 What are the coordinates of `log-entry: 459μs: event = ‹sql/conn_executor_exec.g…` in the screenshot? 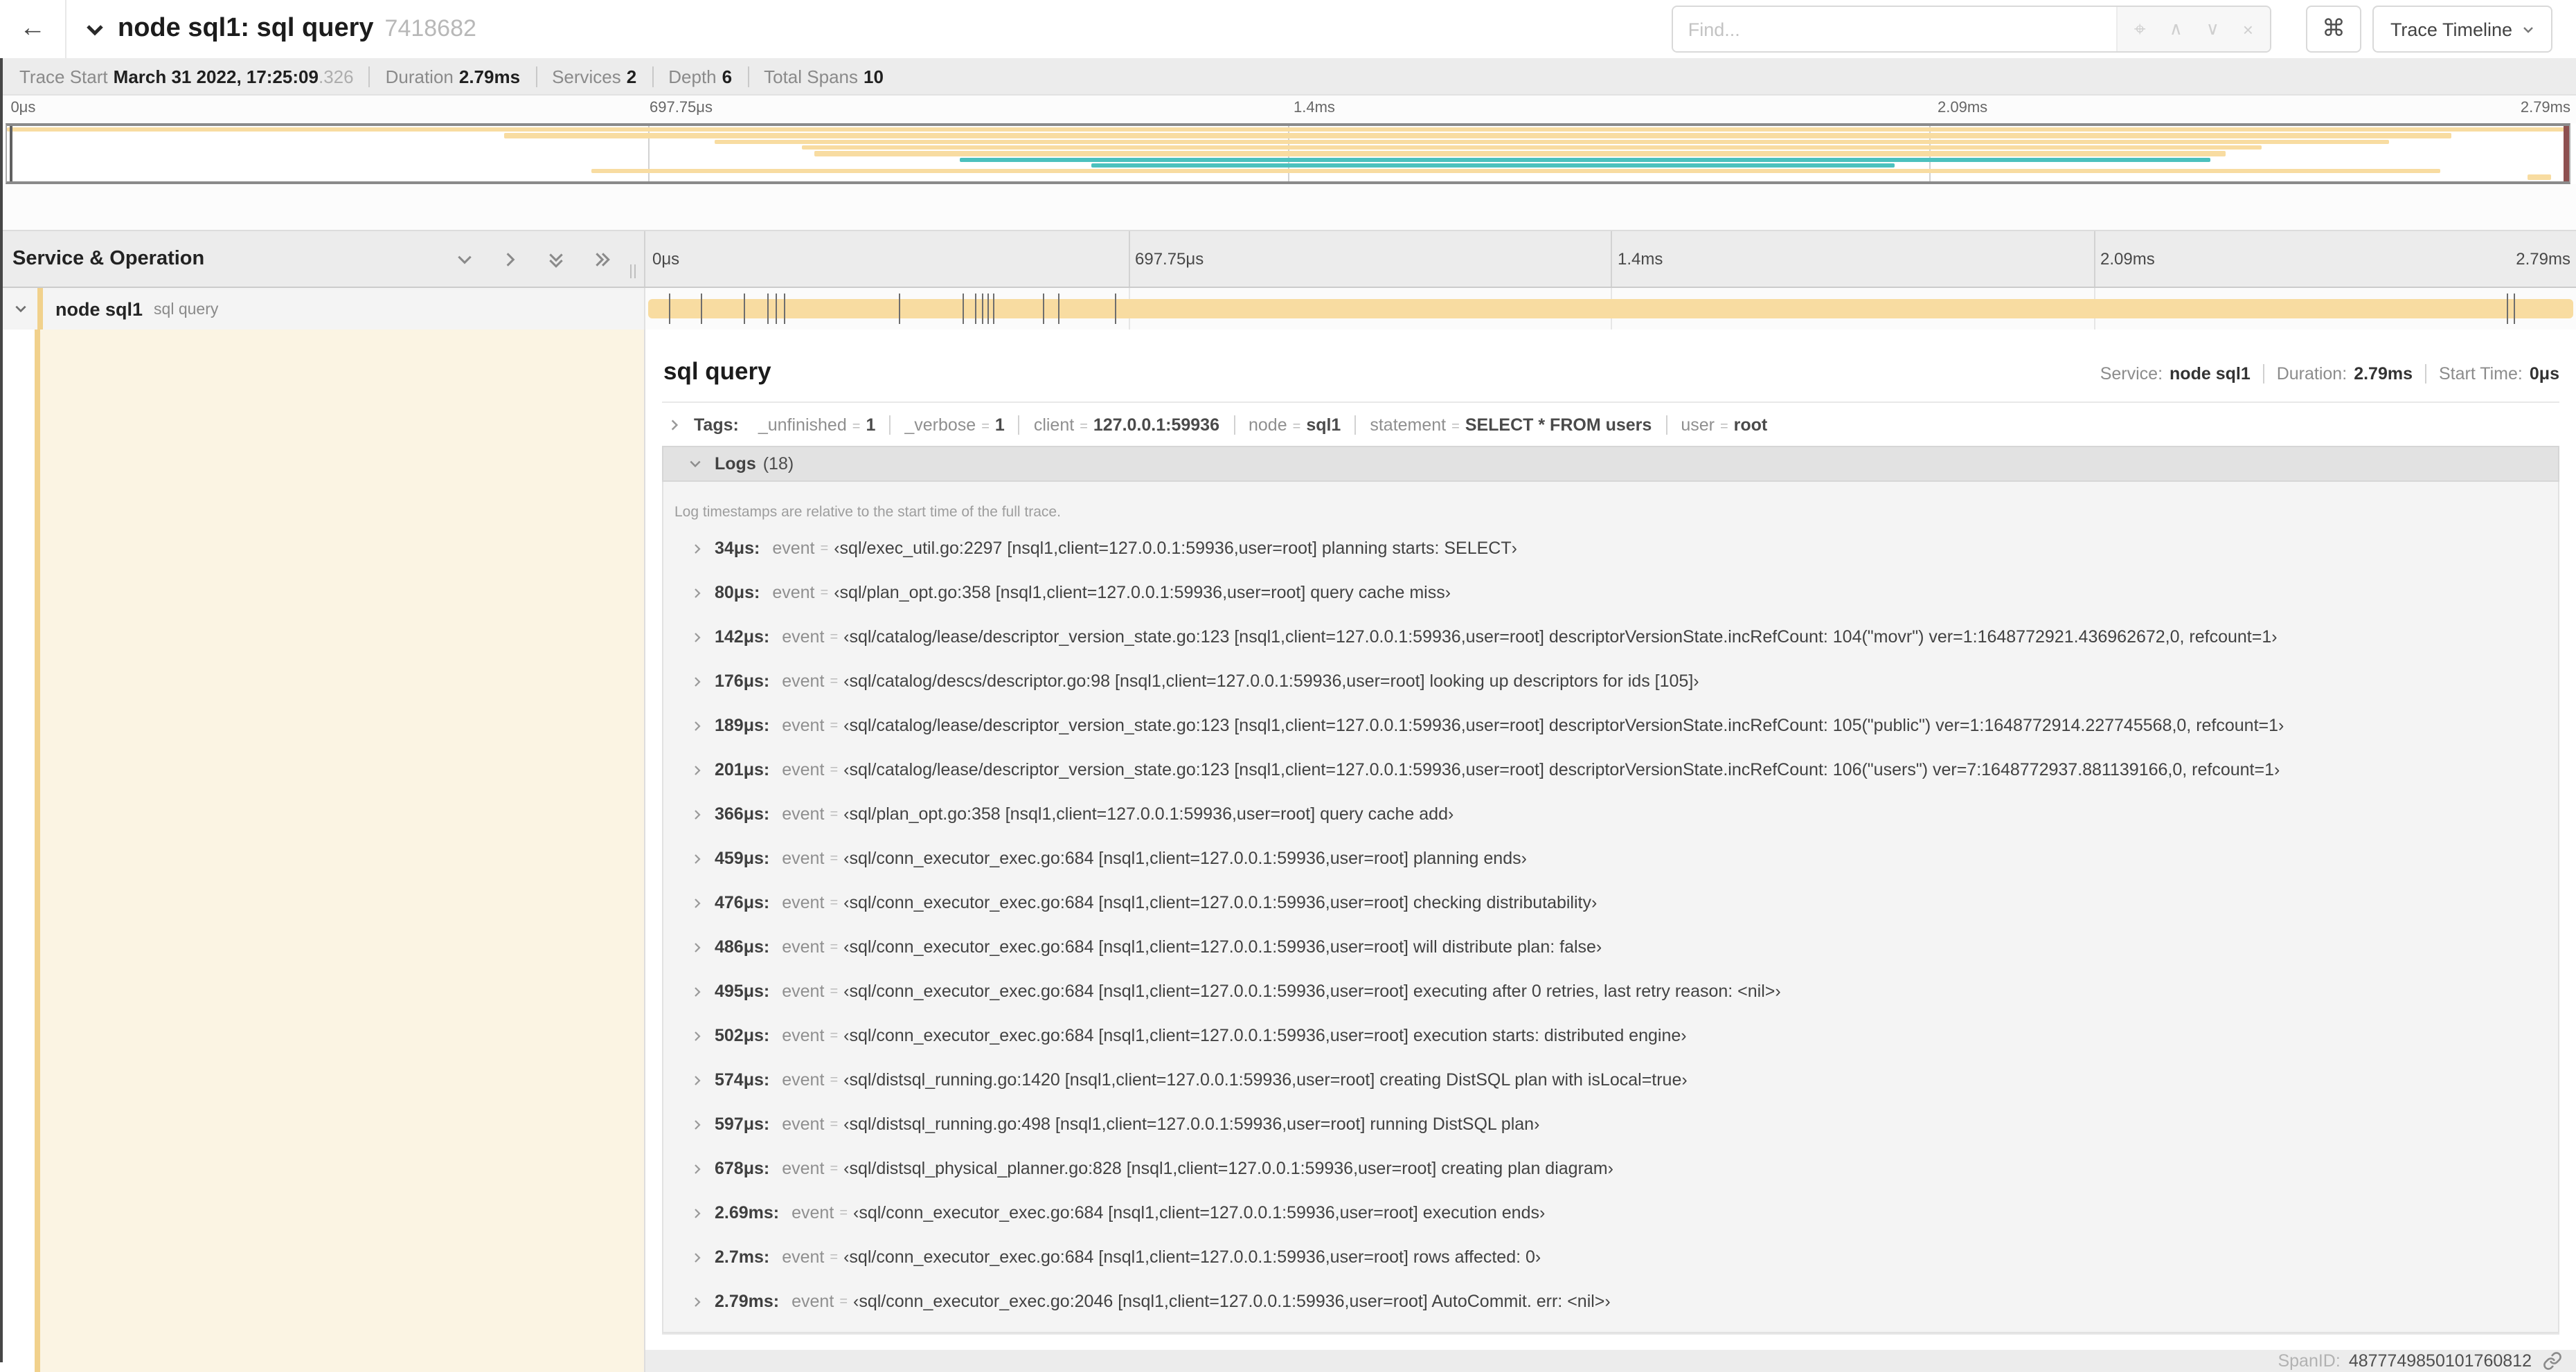 It's located at (1611, 858).